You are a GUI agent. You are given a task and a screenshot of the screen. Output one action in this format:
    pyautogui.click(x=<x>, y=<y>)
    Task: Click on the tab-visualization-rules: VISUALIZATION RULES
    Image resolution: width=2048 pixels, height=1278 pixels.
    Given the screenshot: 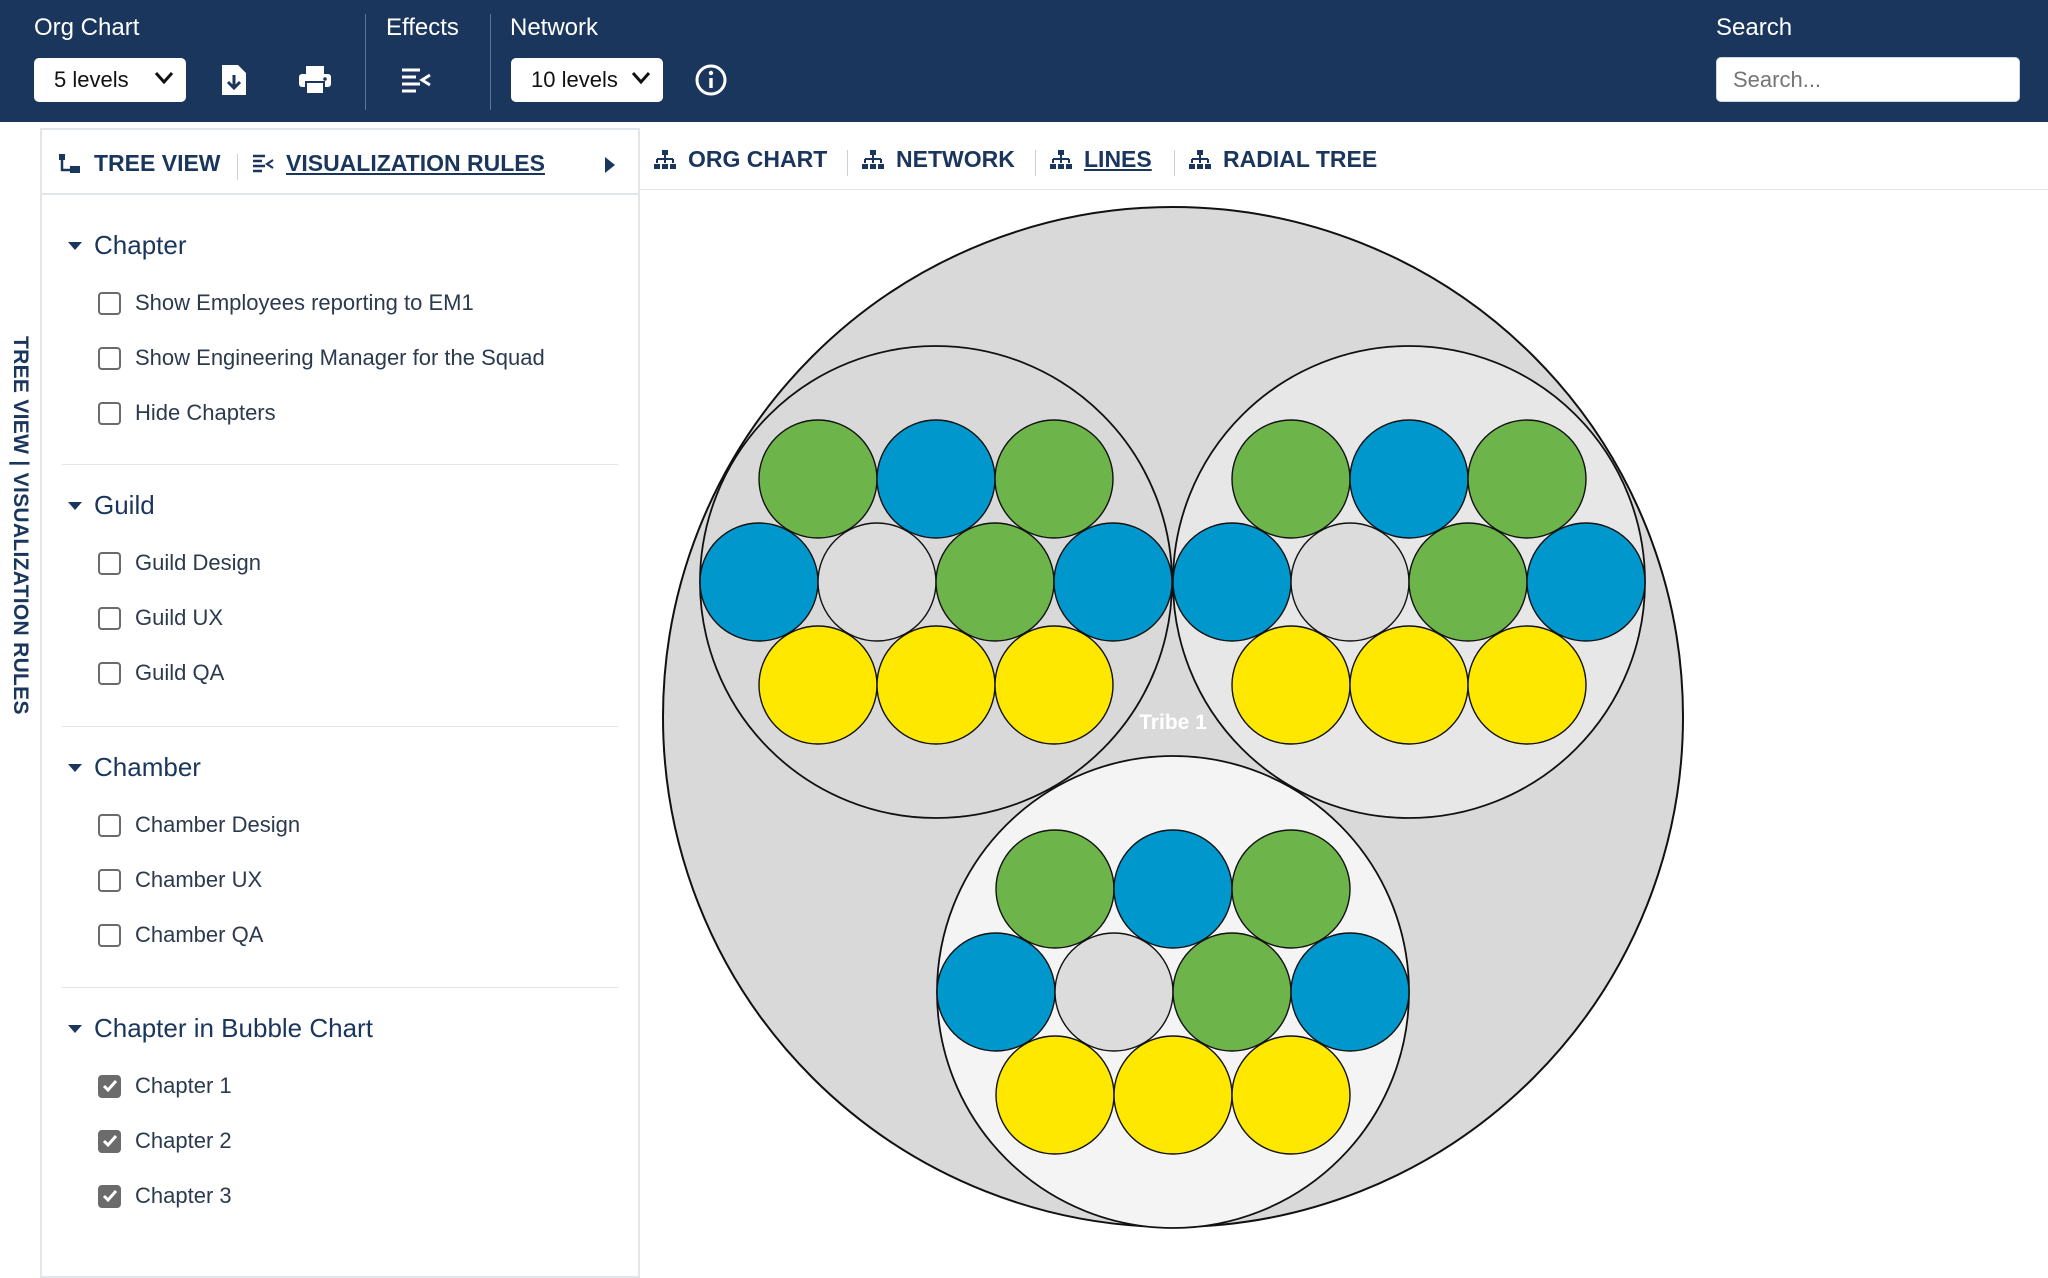 What is the action you would take?
    pyautogui.click(x=398, y=163)
    